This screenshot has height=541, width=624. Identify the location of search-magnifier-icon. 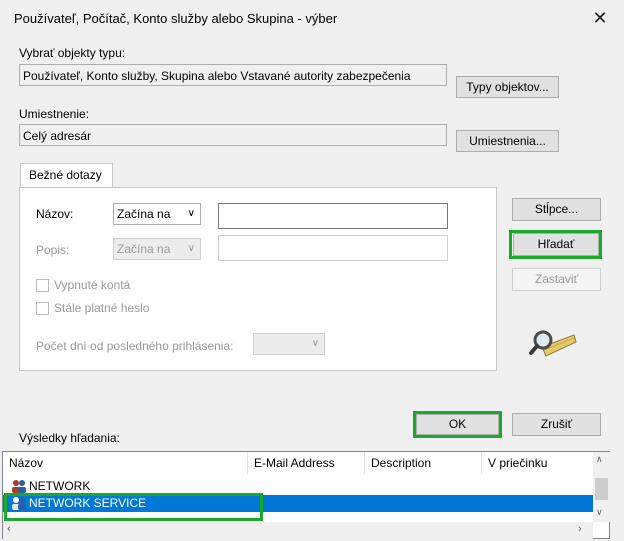
(553, 343).